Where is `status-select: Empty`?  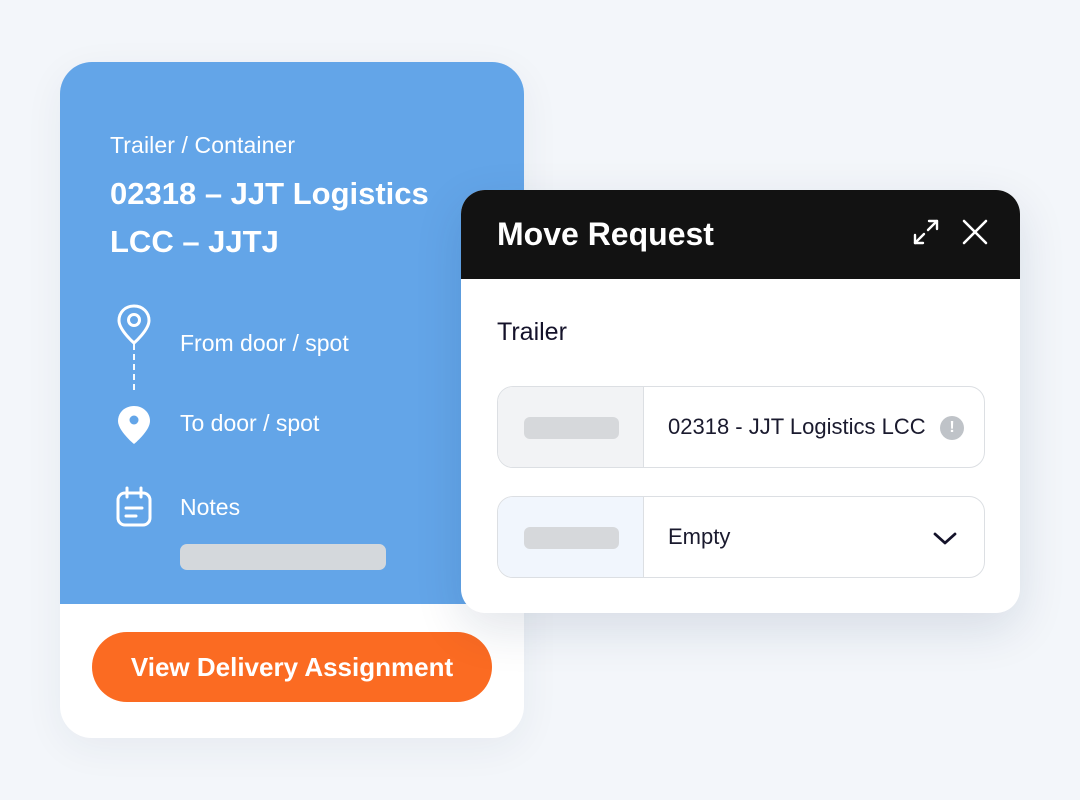 status-select: Empty is located at coordinates (741, 537).